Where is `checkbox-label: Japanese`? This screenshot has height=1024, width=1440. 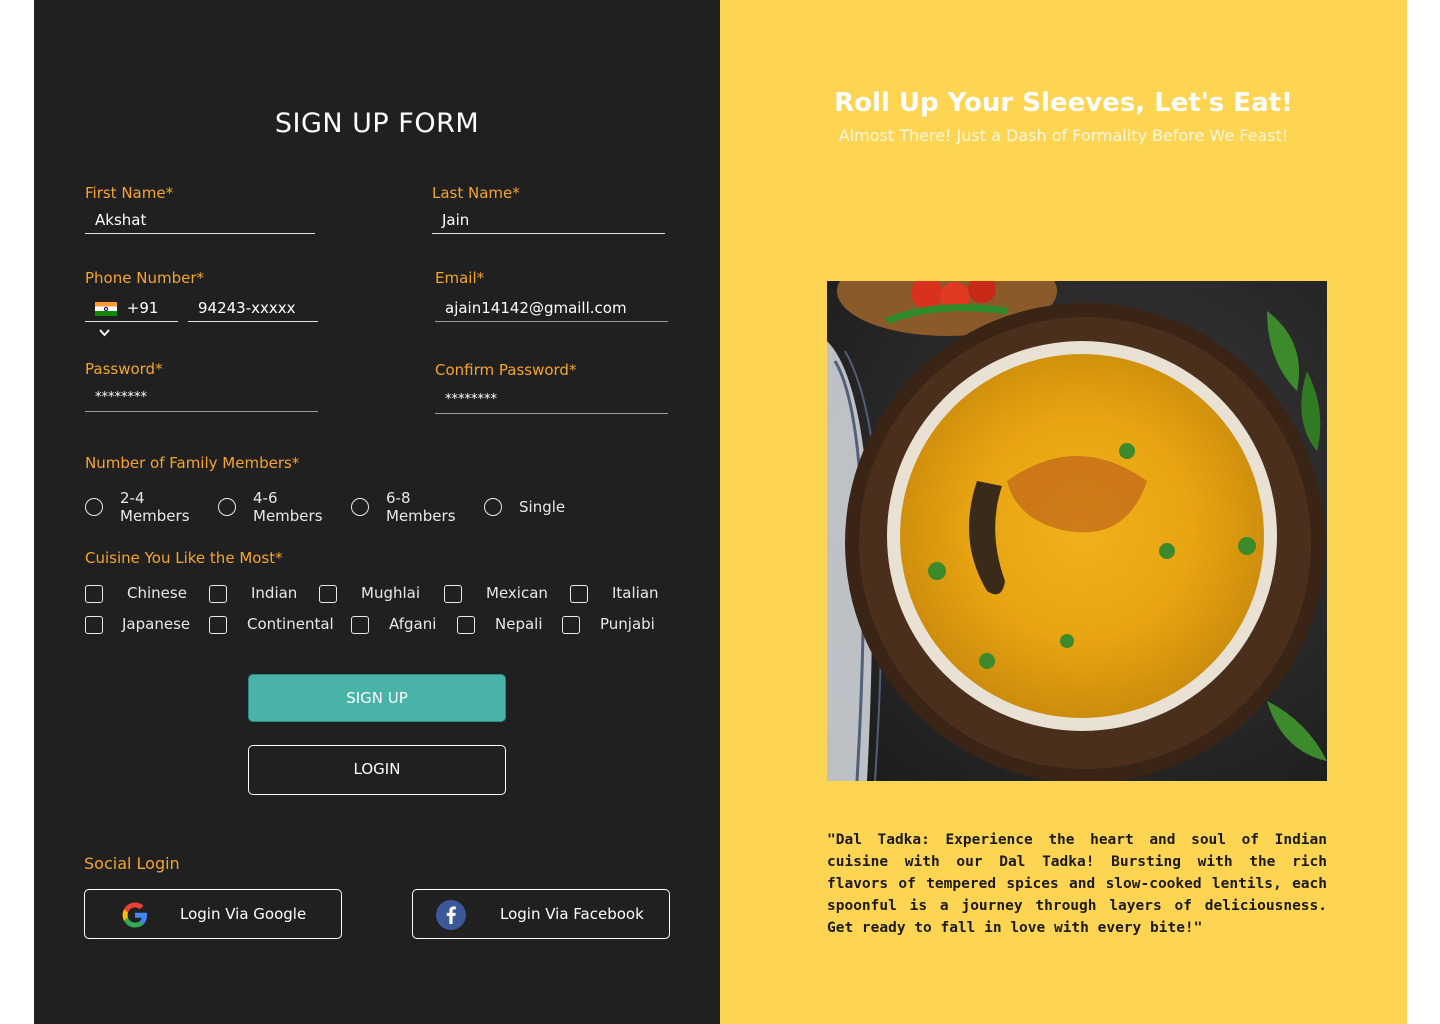 checkbox-label: Japanese is located at coordinates (156, 624).